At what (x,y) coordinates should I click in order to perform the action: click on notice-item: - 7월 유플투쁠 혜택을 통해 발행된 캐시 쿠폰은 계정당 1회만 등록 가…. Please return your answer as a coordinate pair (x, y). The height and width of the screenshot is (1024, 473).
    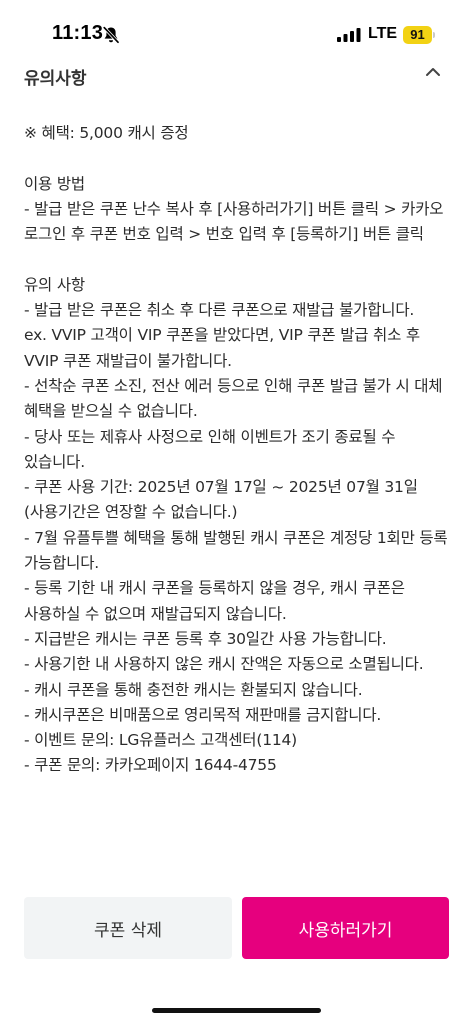
    Looking at the image, I should click on (236, 550).